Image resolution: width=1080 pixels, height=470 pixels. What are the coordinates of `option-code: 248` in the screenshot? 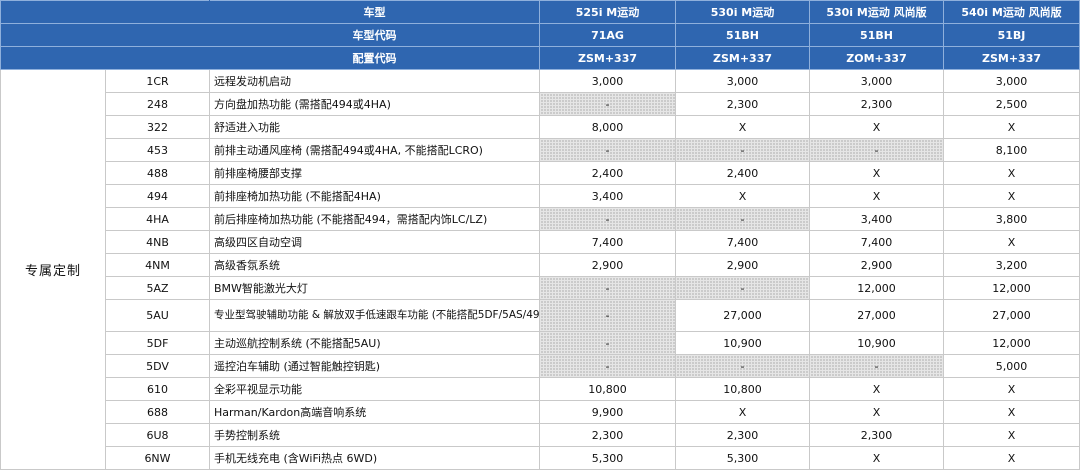 It's located at (157, 104).